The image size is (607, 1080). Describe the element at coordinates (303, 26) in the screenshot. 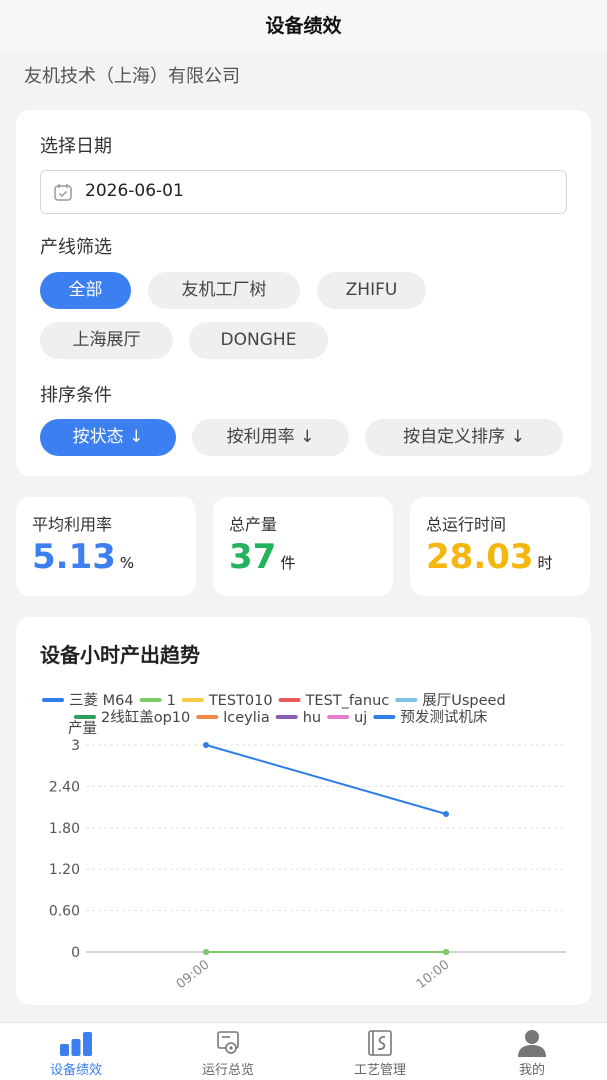

I see `page-title: 设备绩效` at that location.